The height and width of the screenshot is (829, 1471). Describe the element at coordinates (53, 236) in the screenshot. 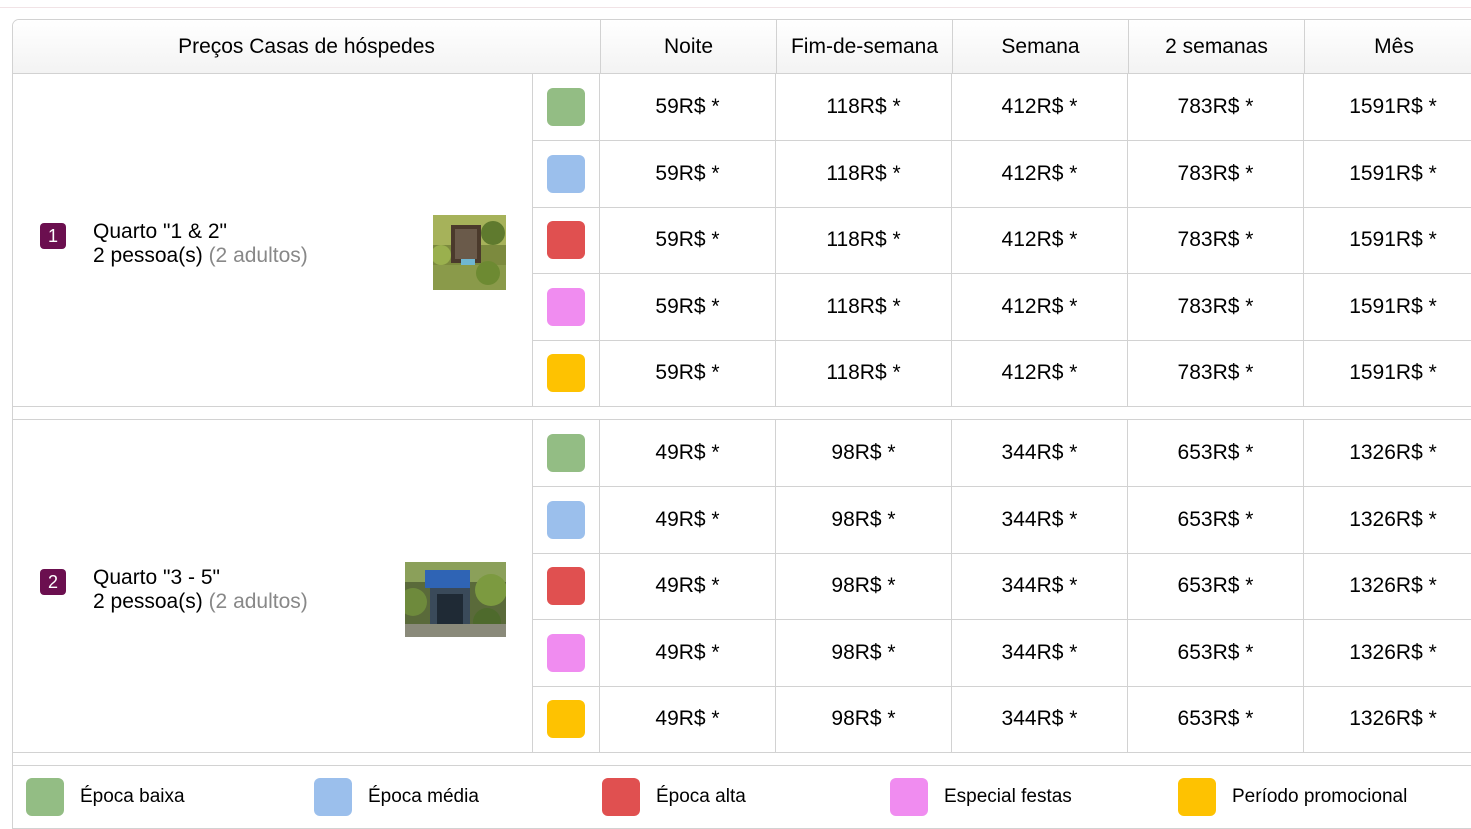

I see `room-number-badge: 1` at that location.